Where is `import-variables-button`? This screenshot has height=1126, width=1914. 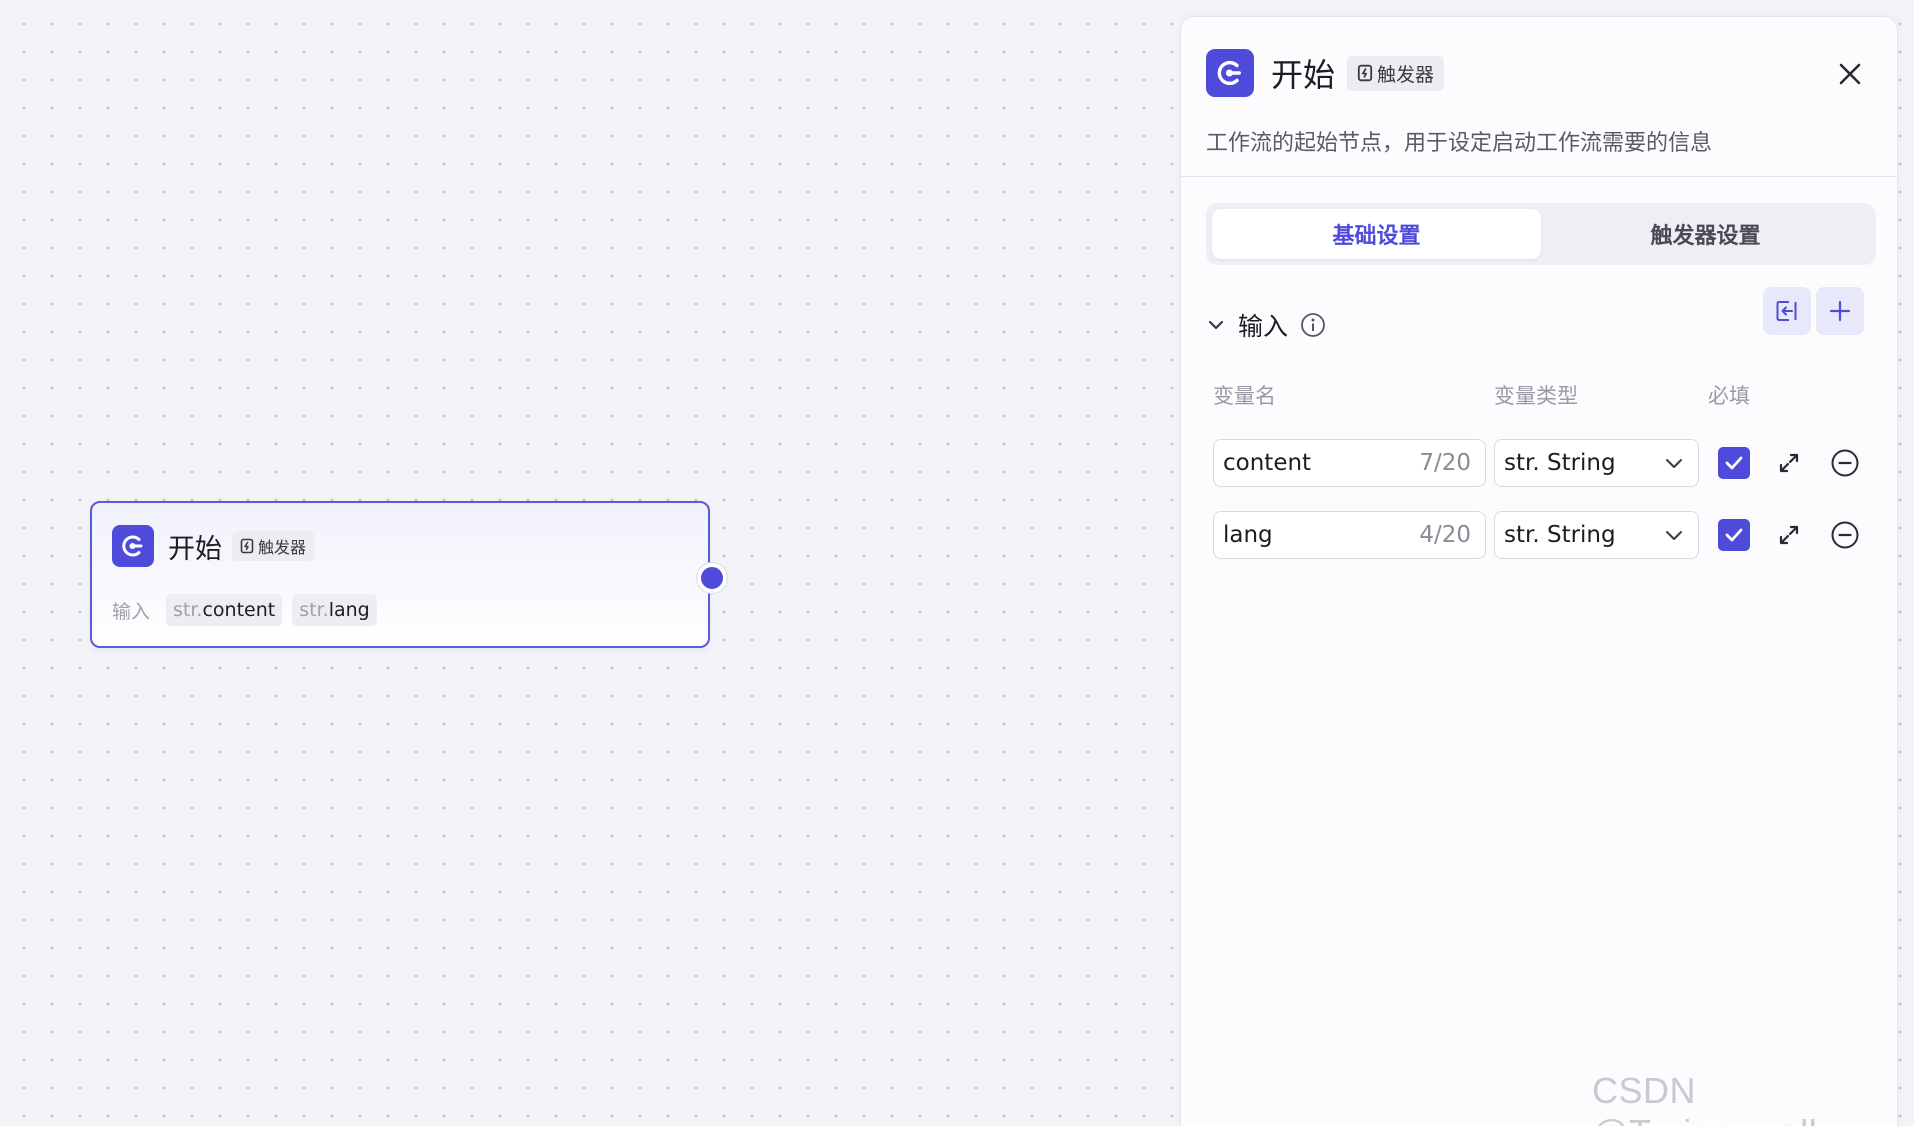 import-variables-button is located at coordinates (1787, 311).